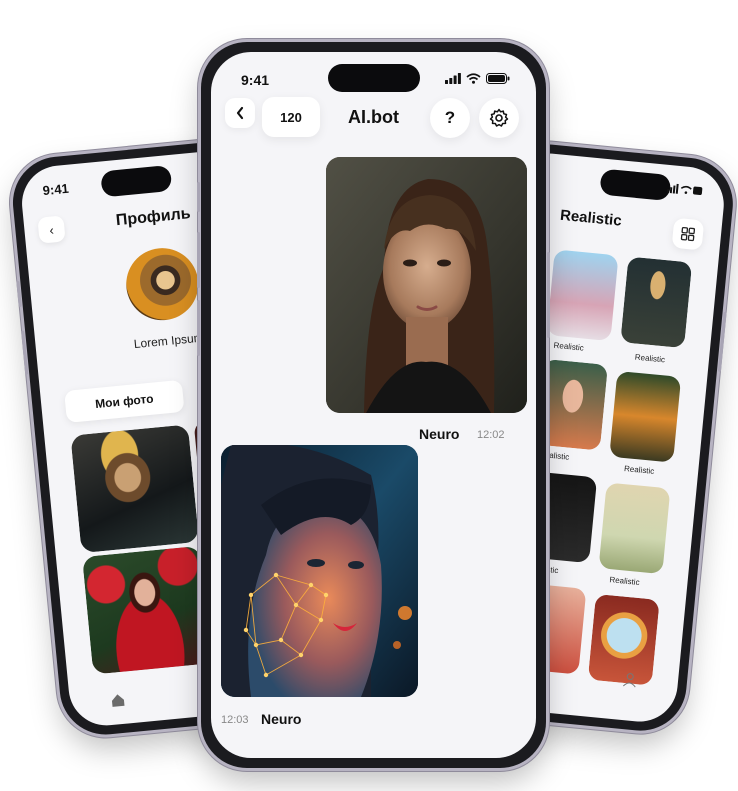  What do you see at coordinates (235, 720) in the screenshot?
I see `message-time: 12:03` at bounding box center [235, 720].